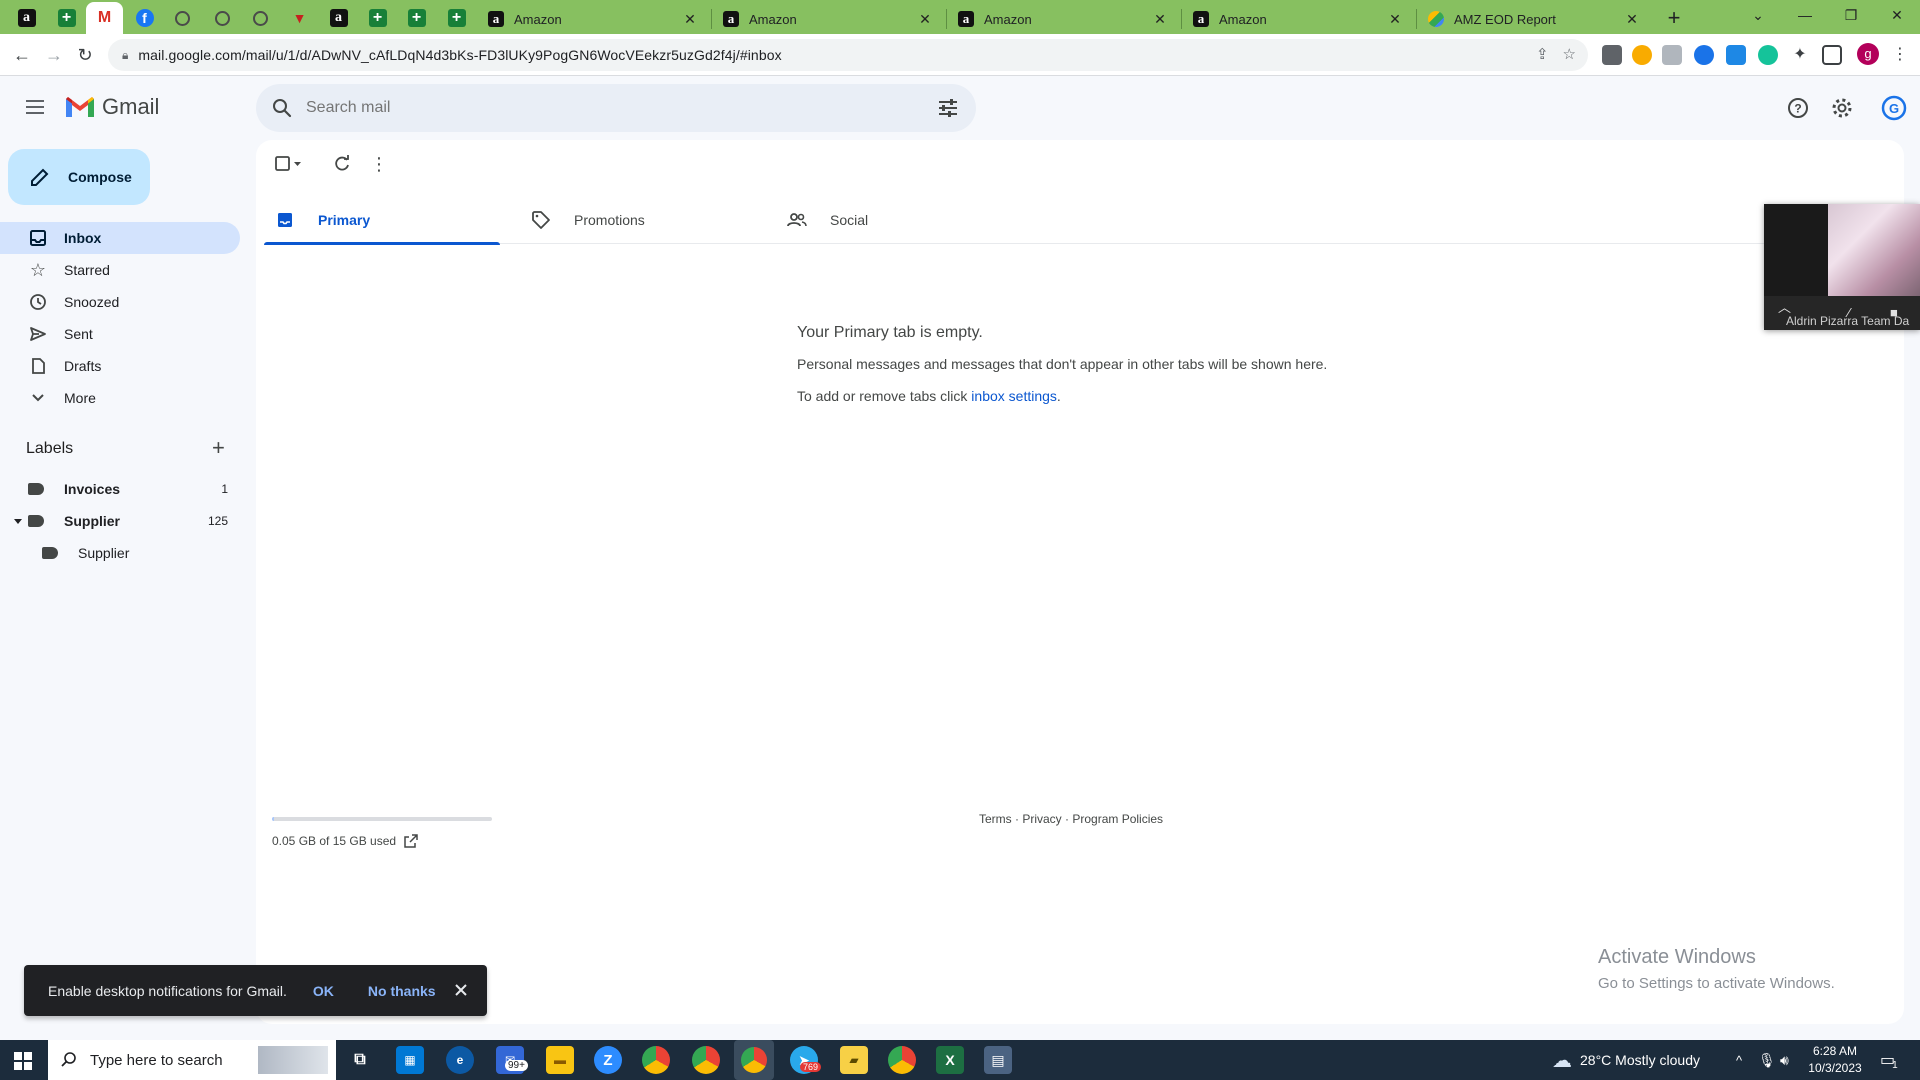 The width and height of the screenshot is (1920, 1080). What do you see at coordinates (1758, 15) in the screenshot?
I see `tab-search-button: ⌄` at bounding box center [1758, 15].